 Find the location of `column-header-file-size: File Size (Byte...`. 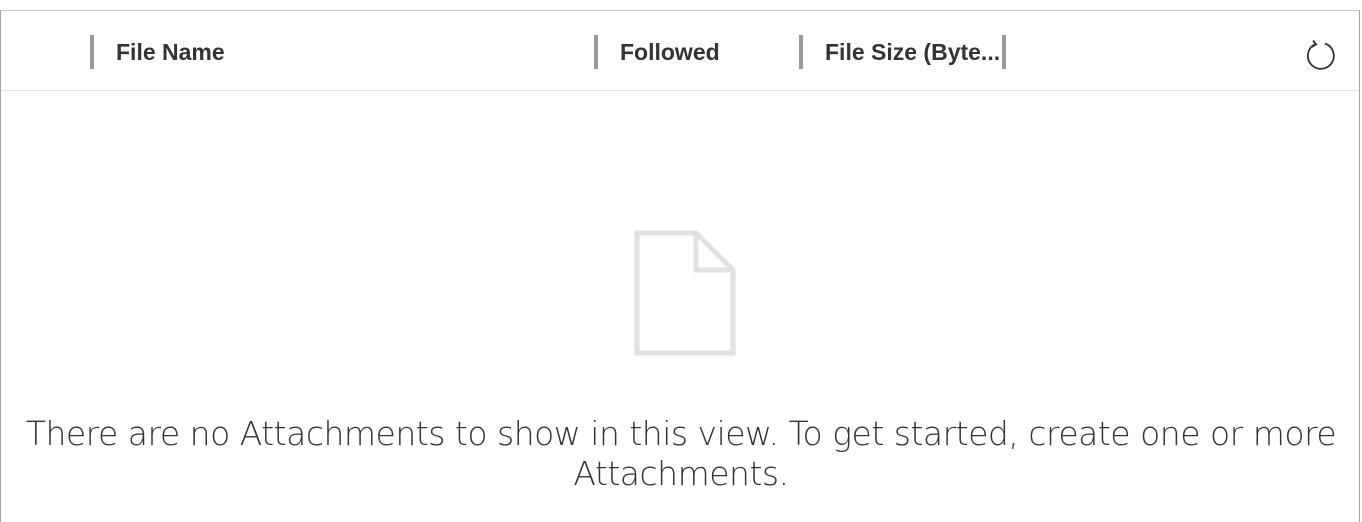

column-header-file-size: File Size (Byte... is located at coordinates (903, 52).